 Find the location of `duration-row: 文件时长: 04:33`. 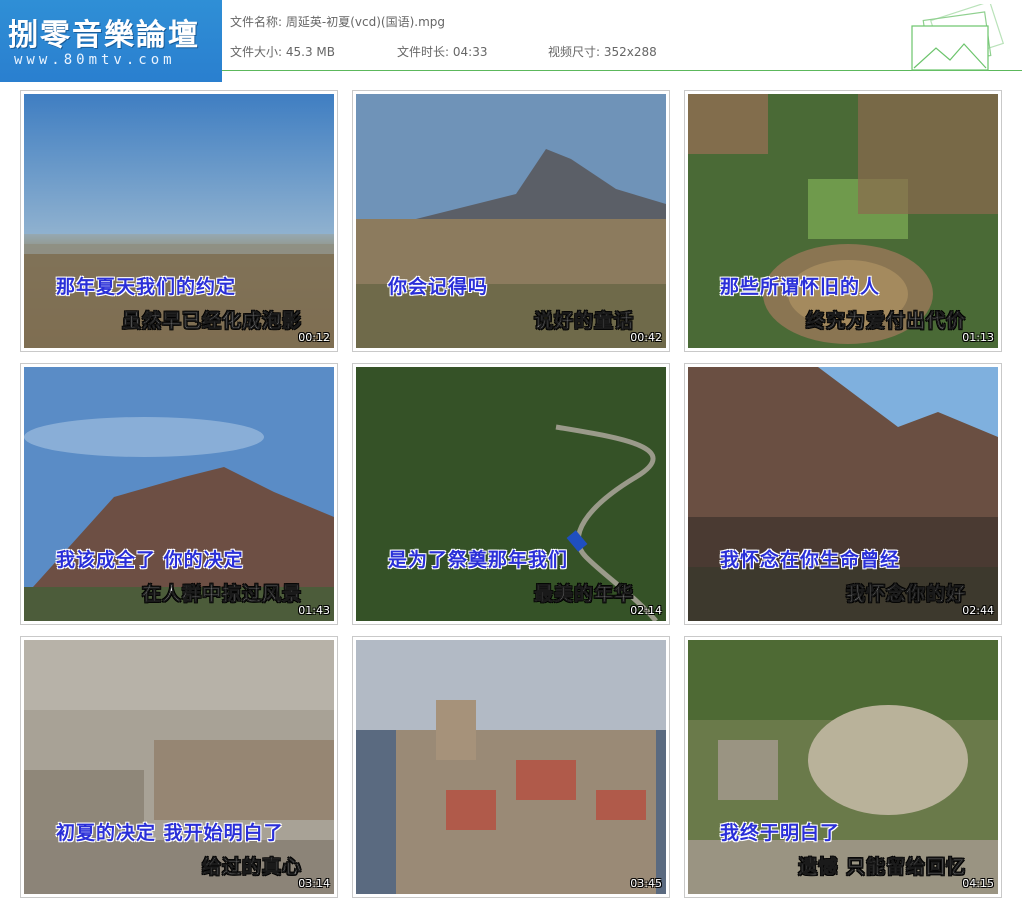

duration-row: 文件时长: 04:33 is located at coordinates (442, 51).